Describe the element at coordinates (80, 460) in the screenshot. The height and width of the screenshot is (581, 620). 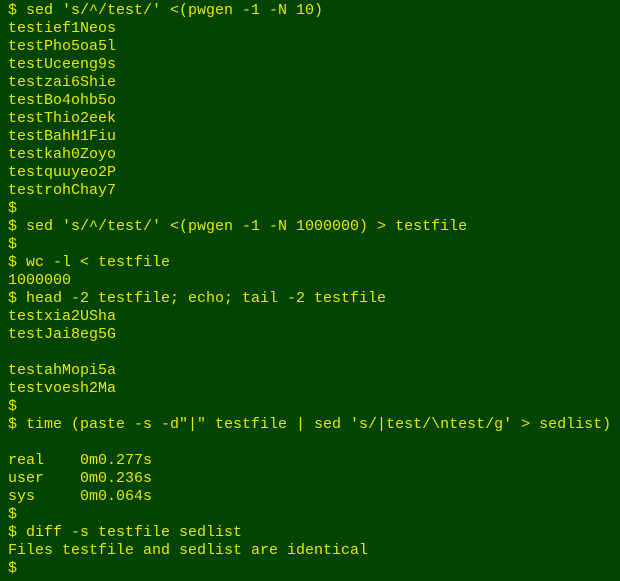
I see `output-line: real 0m0.277s` at that location.